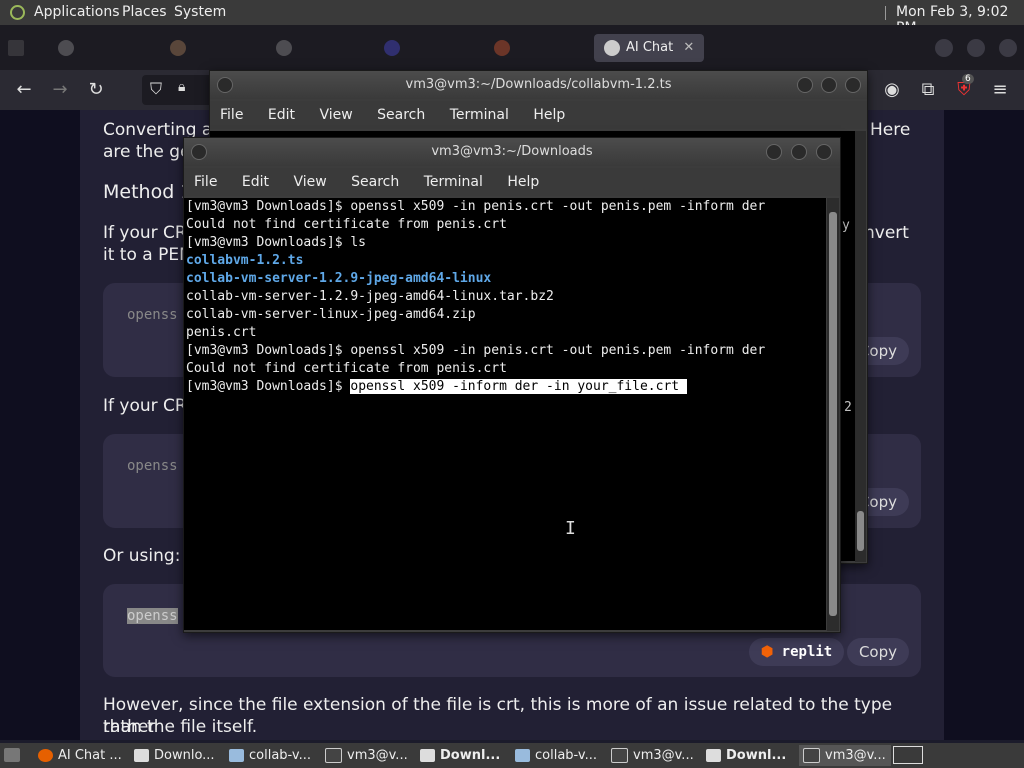 This screenshot has width=1024, height=768. I want to click on folder-icon, so click(427, 755).